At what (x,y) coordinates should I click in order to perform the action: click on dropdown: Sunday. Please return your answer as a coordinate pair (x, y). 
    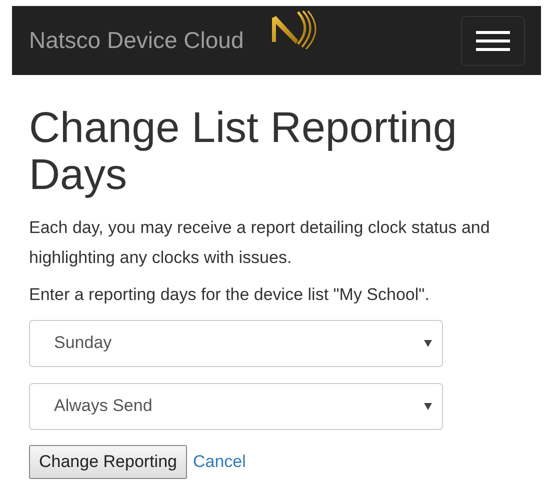
    Looking at the image, I should click on (236, 343).